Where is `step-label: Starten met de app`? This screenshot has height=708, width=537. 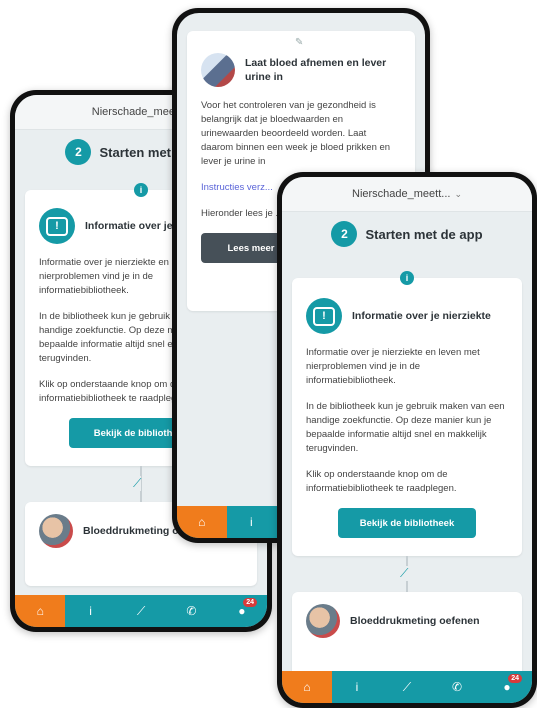 step-label: Starten met de app is located at coordinates (424, 234).